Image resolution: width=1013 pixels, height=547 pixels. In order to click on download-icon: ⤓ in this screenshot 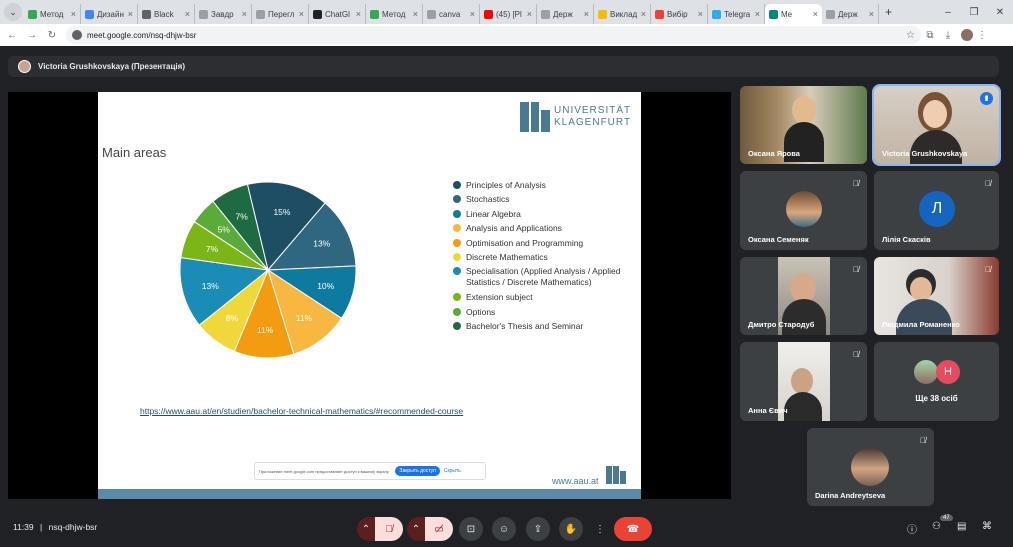, I will do `click(948, 35)`.